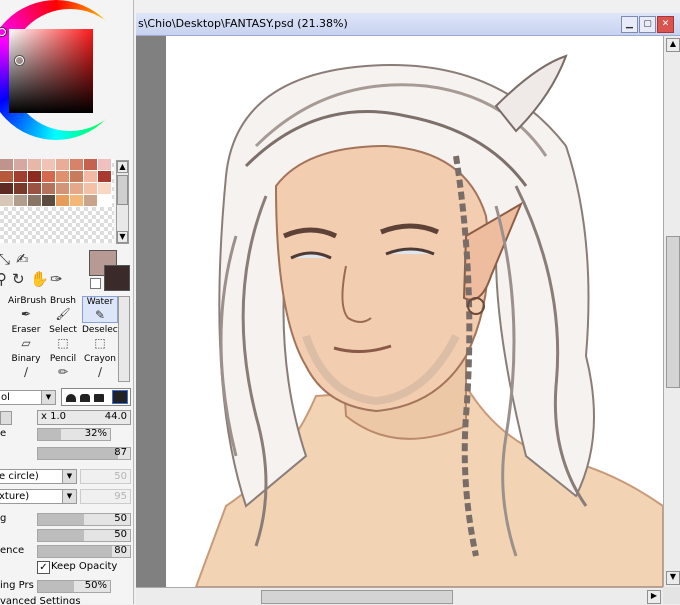 This screenshot has width=680, height=605. Describe the element at coordinates (19, 60) in the screenshot. I see `color-picker-cursor` at that location.